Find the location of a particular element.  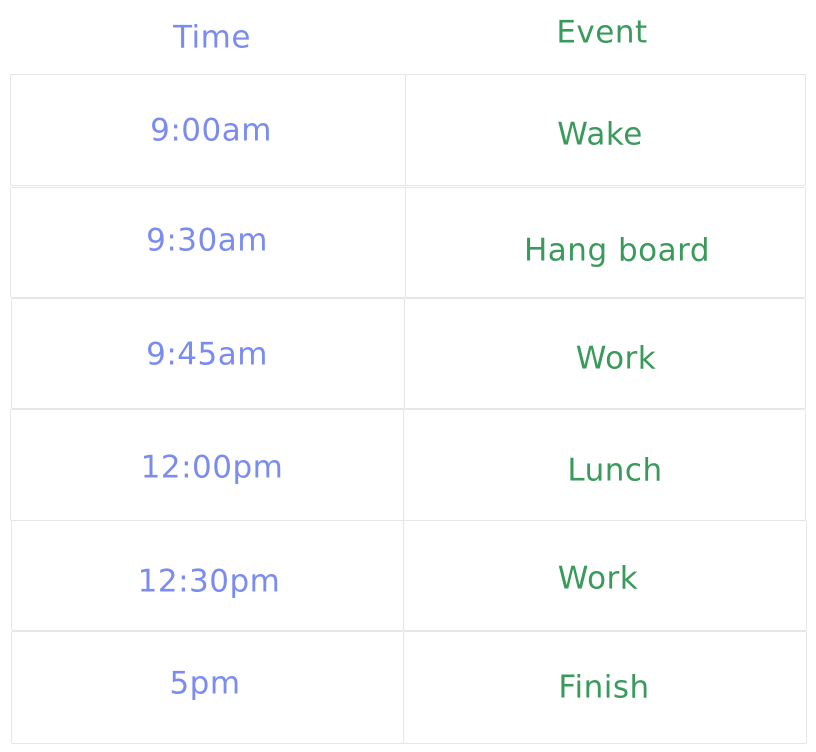

row-time: 12:30pm is located at coordinates (209, 581).